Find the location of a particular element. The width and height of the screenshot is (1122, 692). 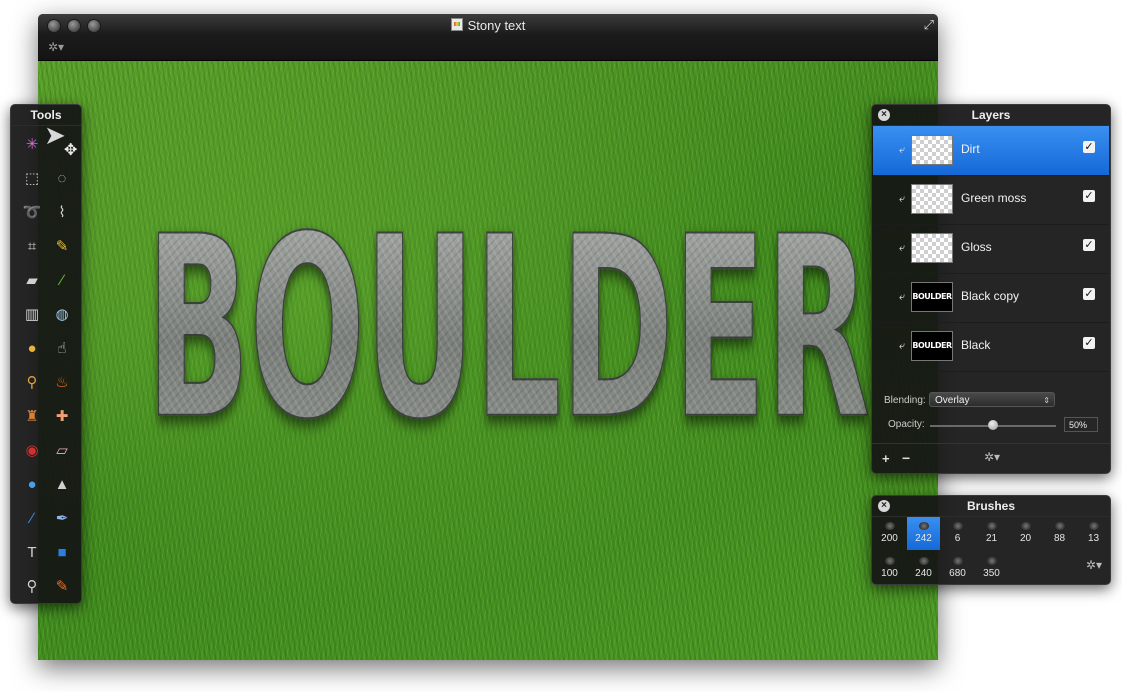

tool-row: T ■ is located at coordinates (47, 552).